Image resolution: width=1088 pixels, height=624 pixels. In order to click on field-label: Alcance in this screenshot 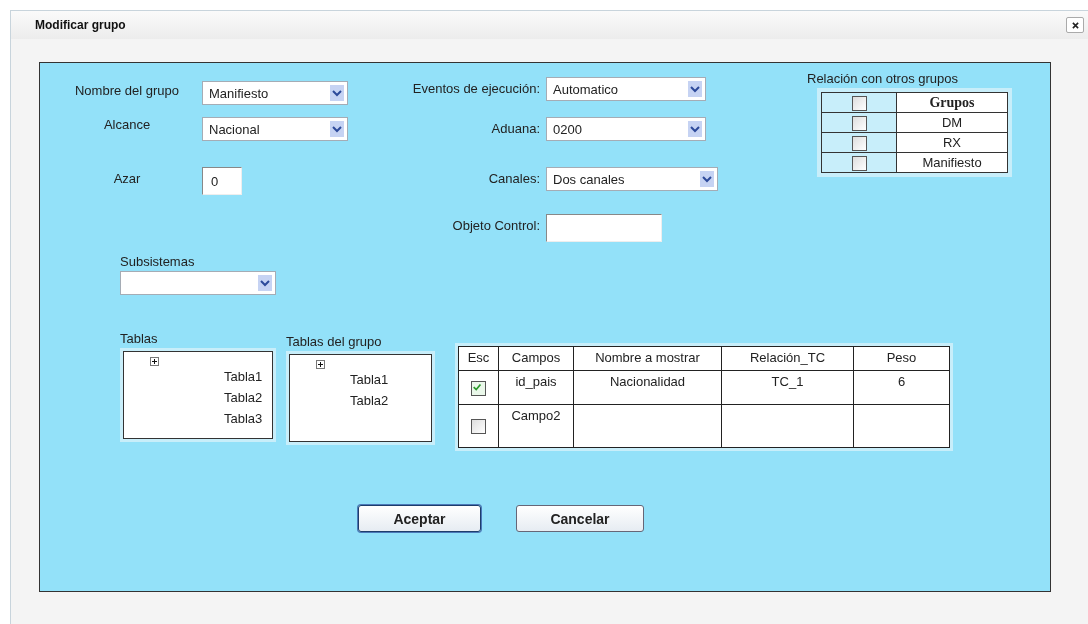, I will do `click(127, 124)`.